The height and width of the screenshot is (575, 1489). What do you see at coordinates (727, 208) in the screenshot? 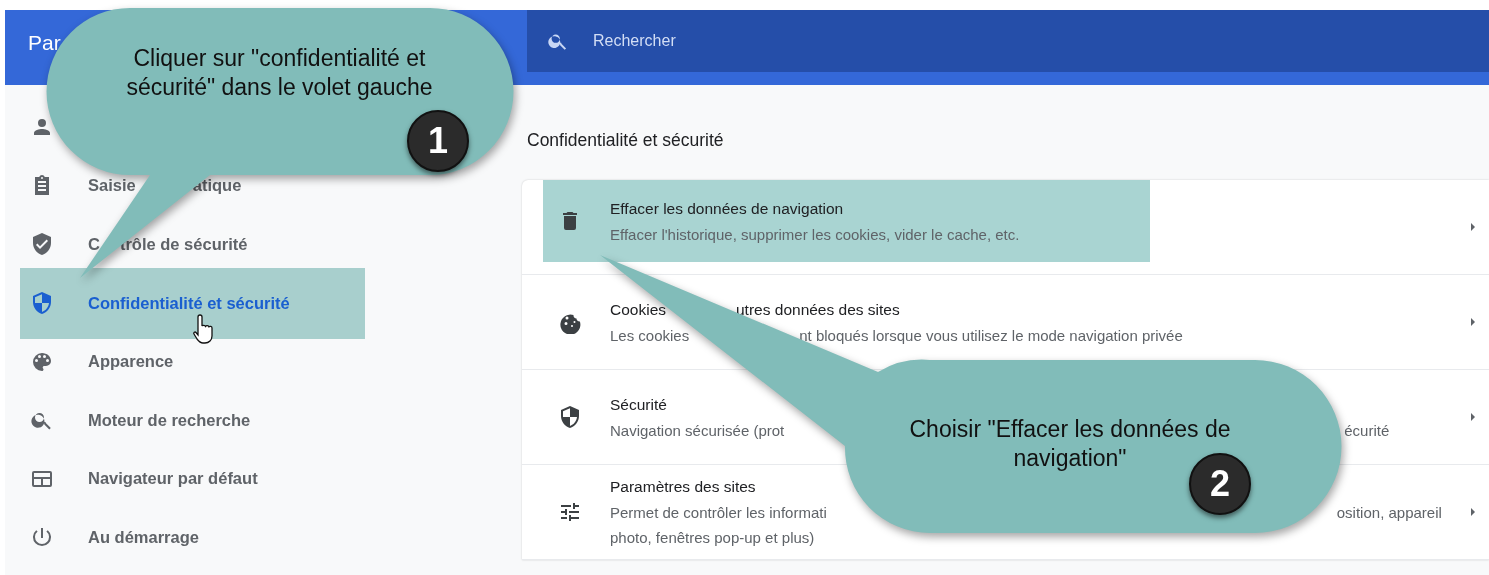
I see `row-title: Effacer les données de navigation` at bounding box center [727, 208].